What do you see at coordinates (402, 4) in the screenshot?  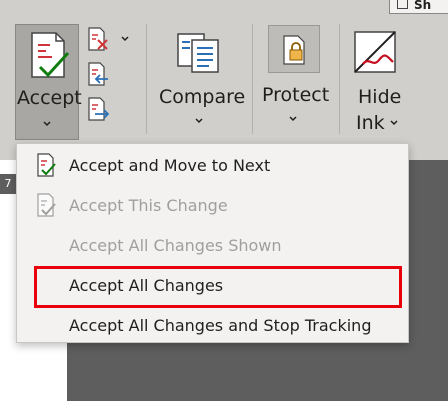 I see `tab-box-icon` at bounding box center [402, 4].